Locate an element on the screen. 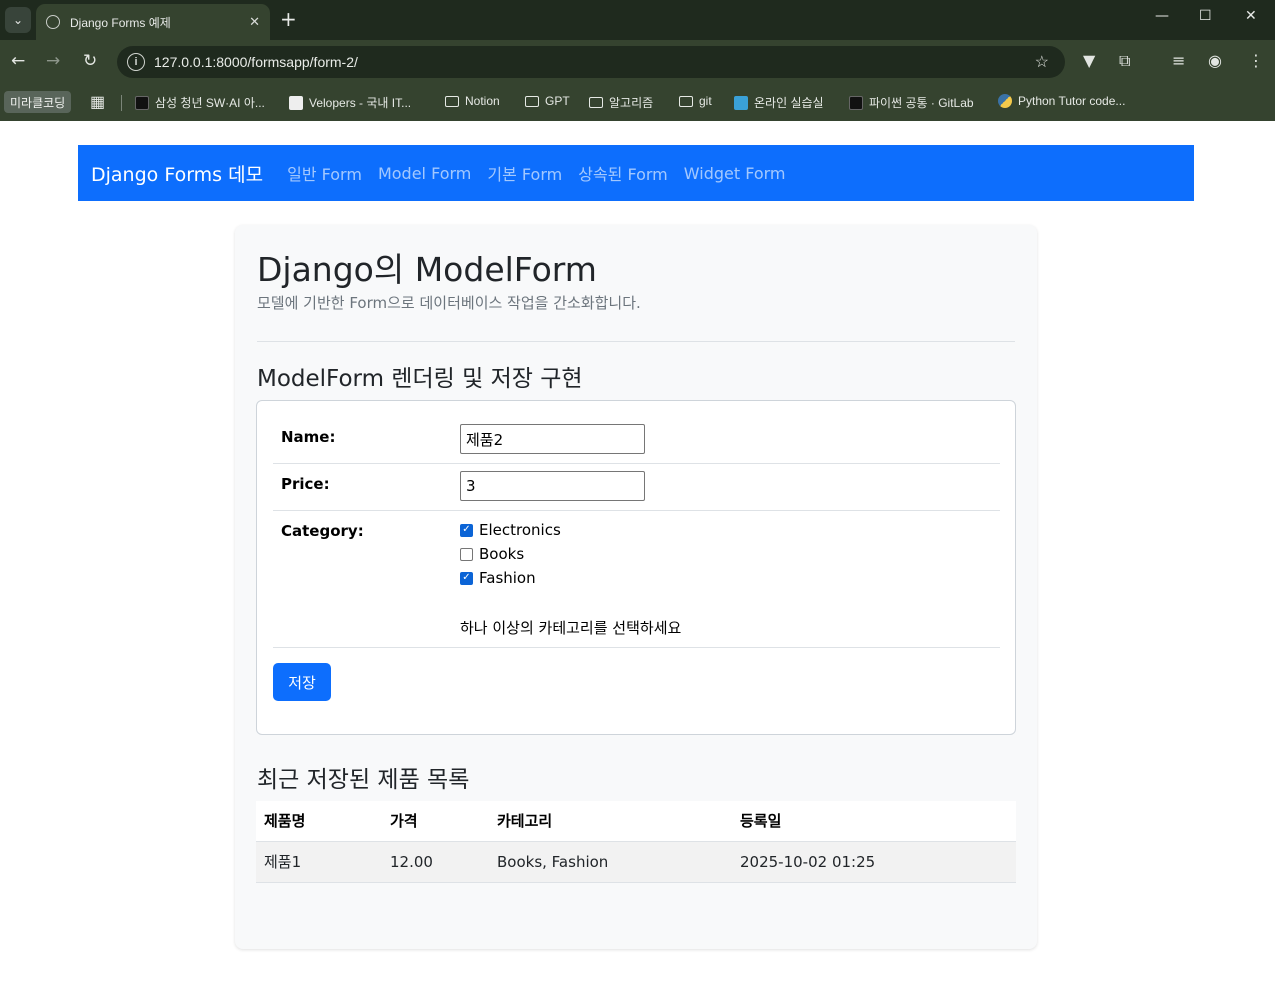 Image resolution: width=1275 pixels, height=1007 pixels. name-input is located at coordinates (552, 439).